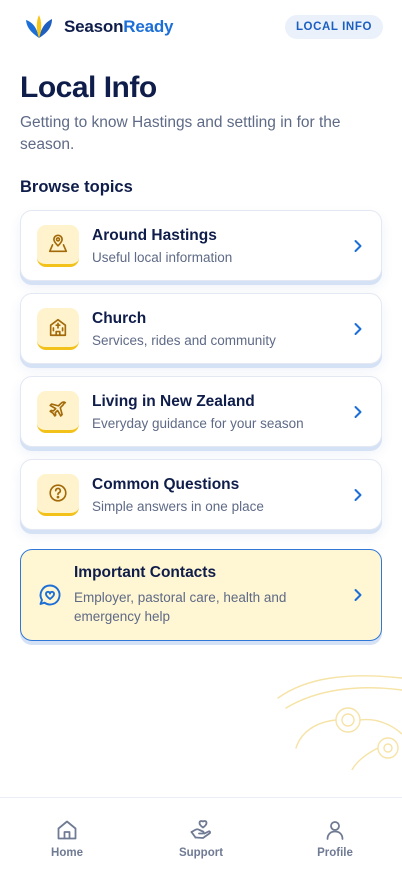 This screenshot has width=402, height=874. Describe the element at coordinates (201, 853) in the screenshot. I see `nav-label: Support` at that location.